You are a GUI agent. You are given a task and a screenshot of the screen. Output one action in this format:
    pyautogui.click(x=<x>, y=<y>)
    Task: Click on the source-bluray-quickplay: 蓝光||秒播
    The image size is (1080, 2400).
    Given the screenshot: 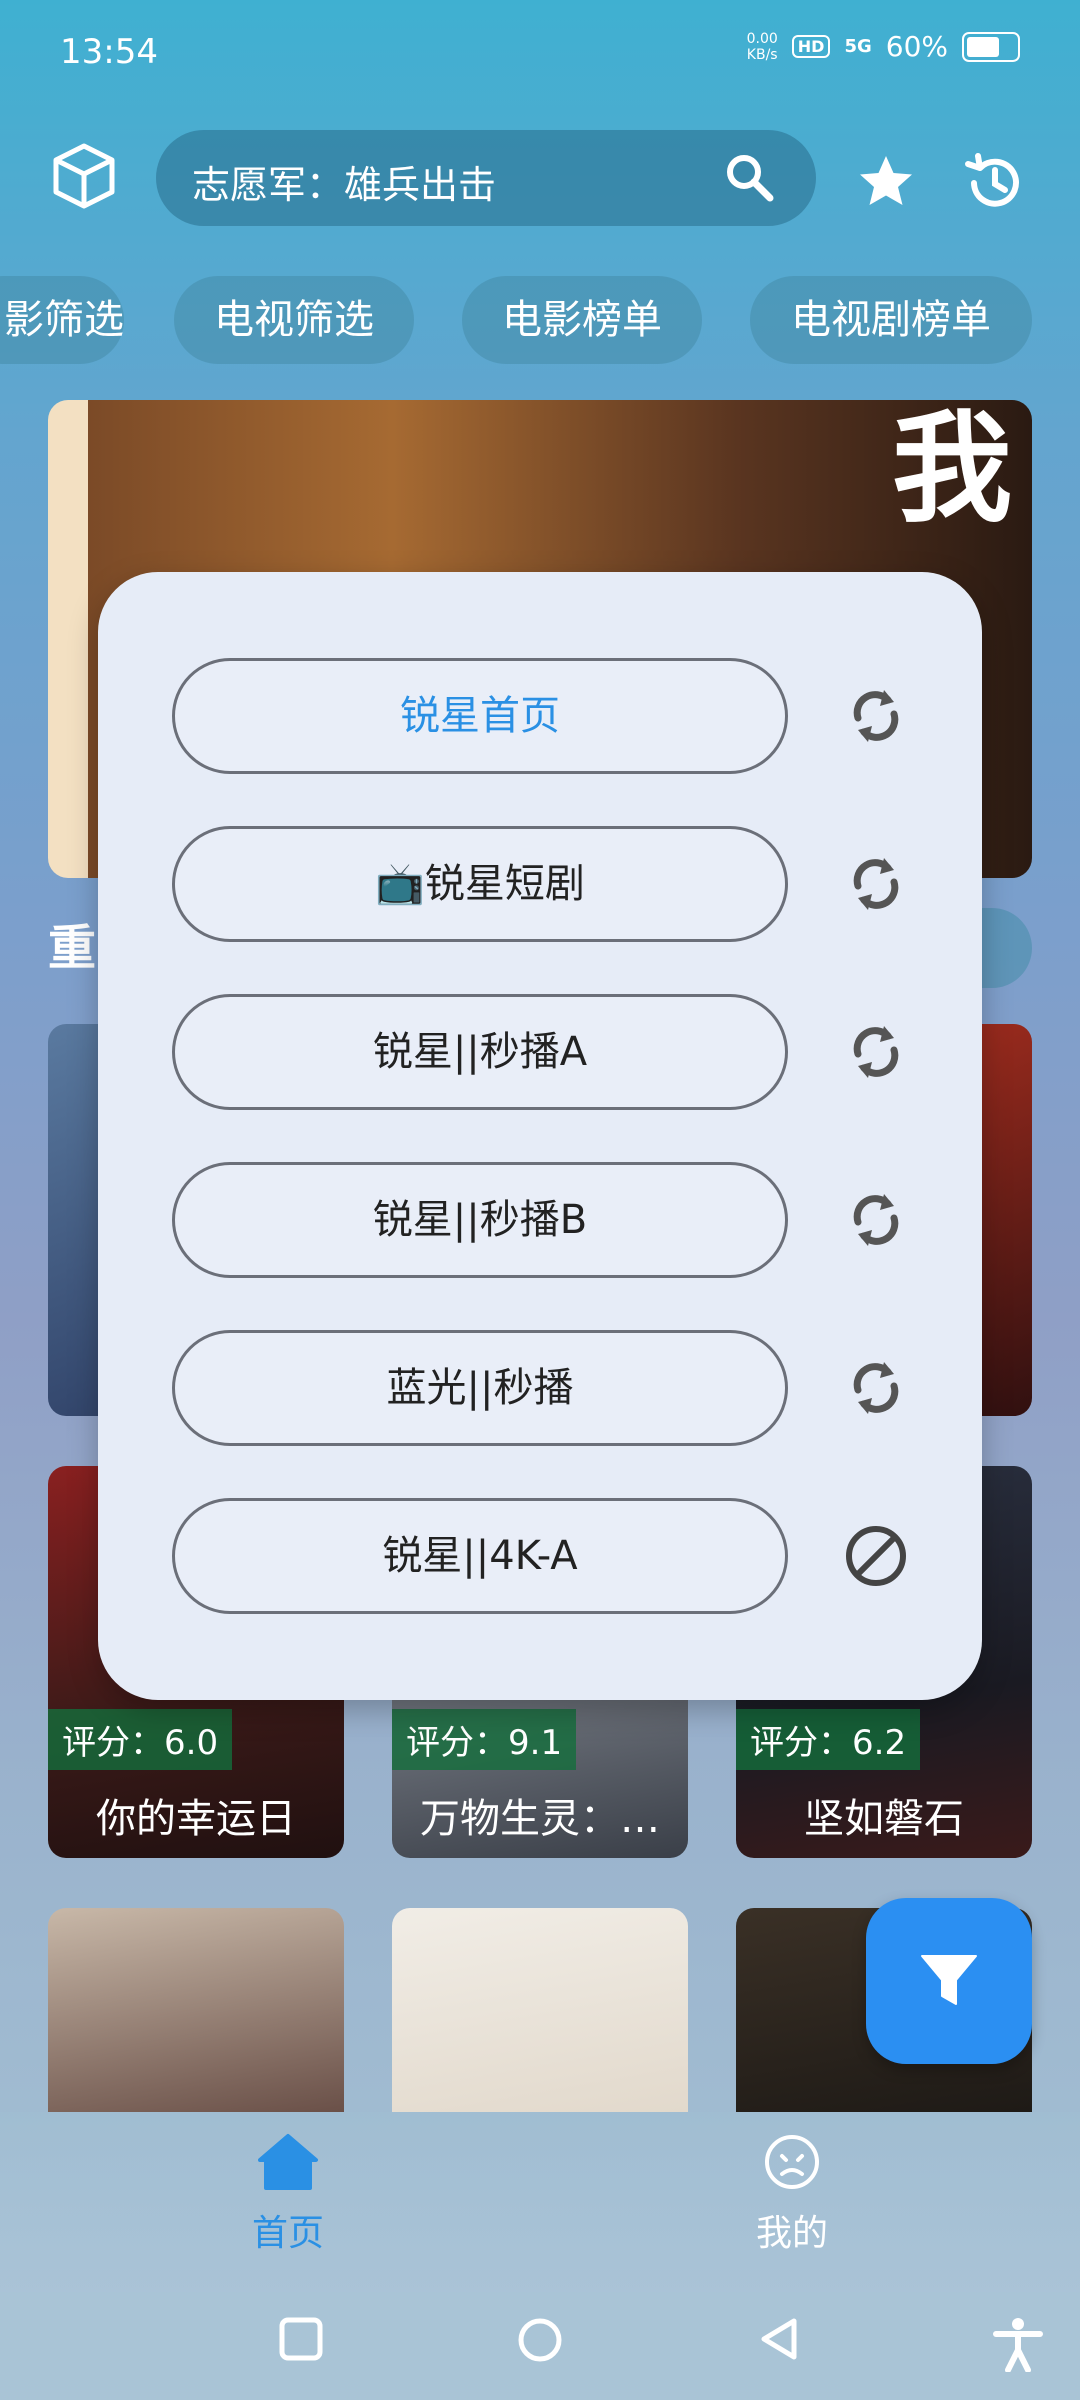 What is the action you would take?
    pyautogui.click(x=480, y=1388)
    